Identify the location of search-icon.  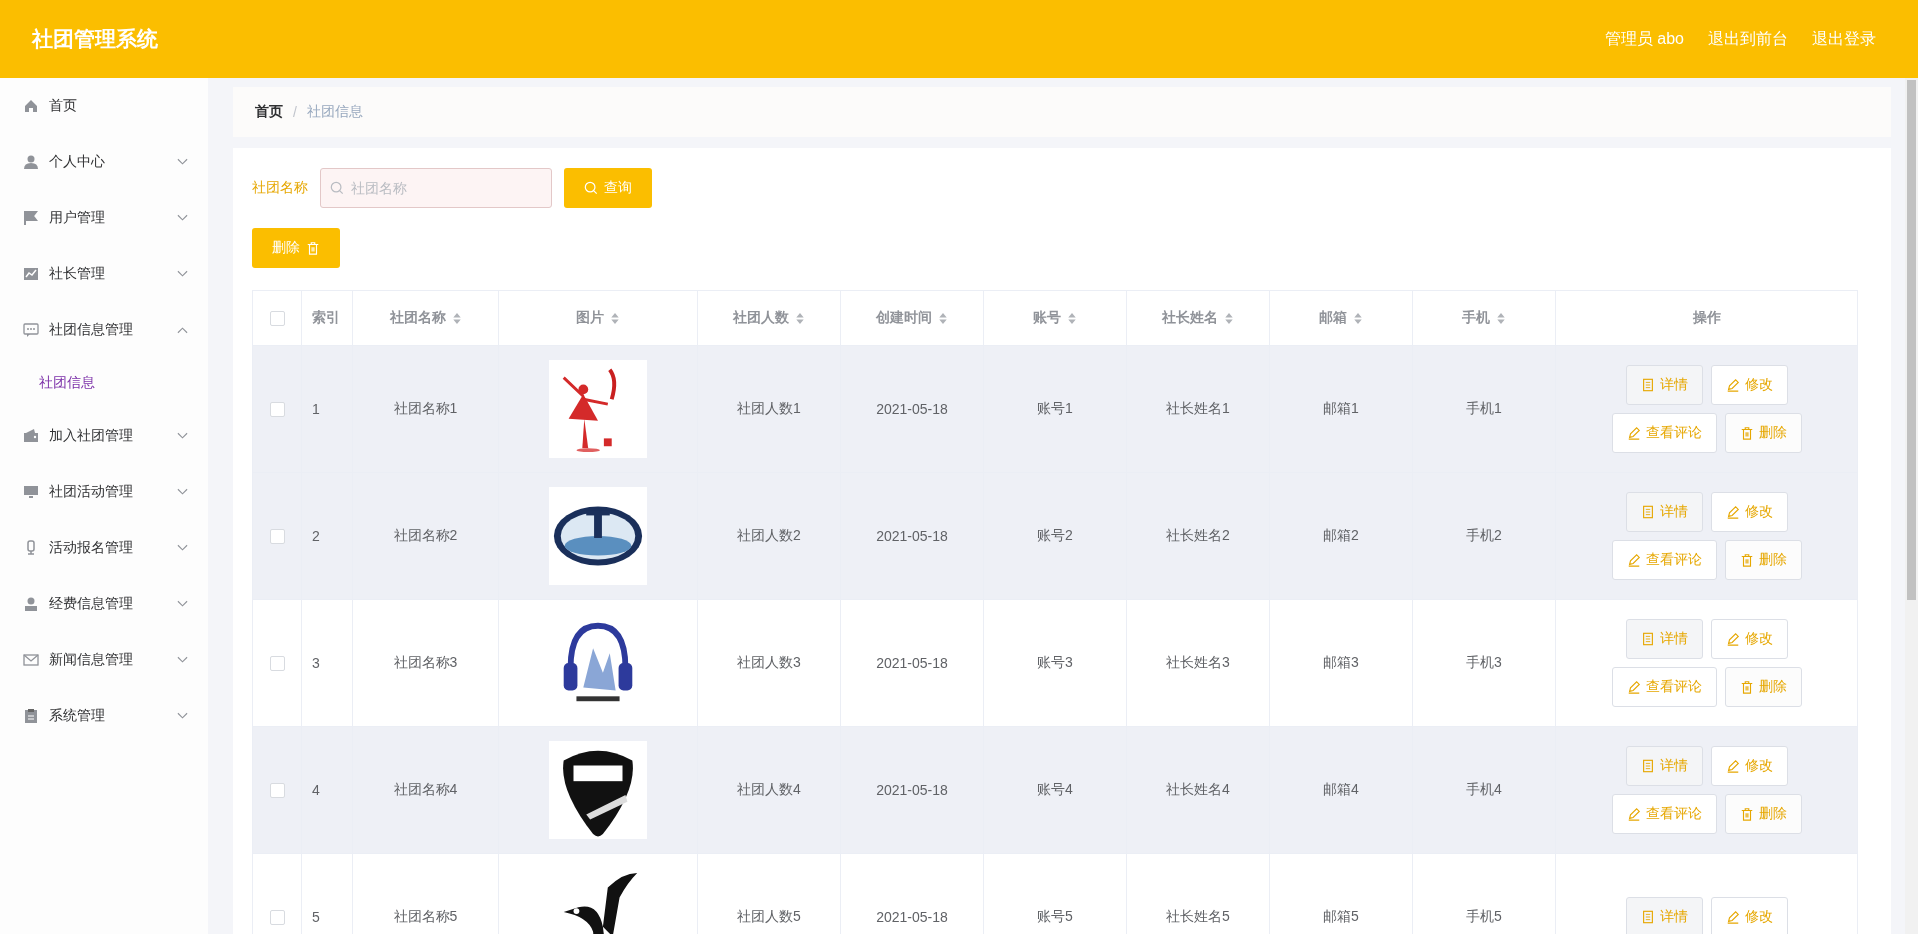
(591, 188).